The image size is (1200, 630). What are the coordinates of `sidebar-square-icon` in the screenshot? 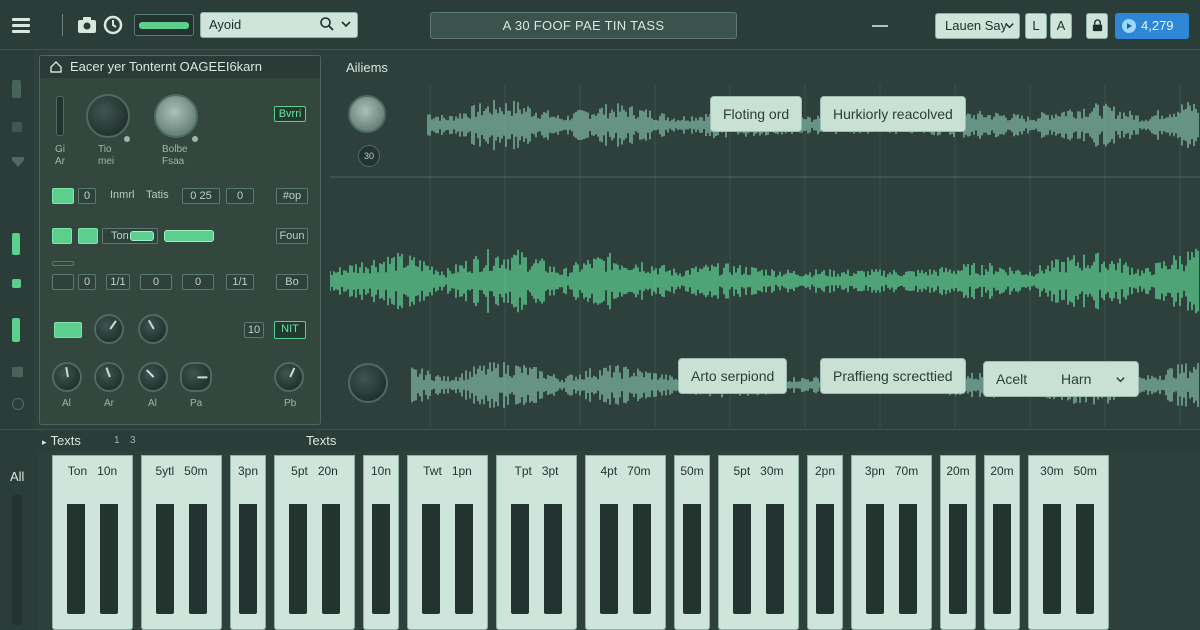 It's located at (17, 127).